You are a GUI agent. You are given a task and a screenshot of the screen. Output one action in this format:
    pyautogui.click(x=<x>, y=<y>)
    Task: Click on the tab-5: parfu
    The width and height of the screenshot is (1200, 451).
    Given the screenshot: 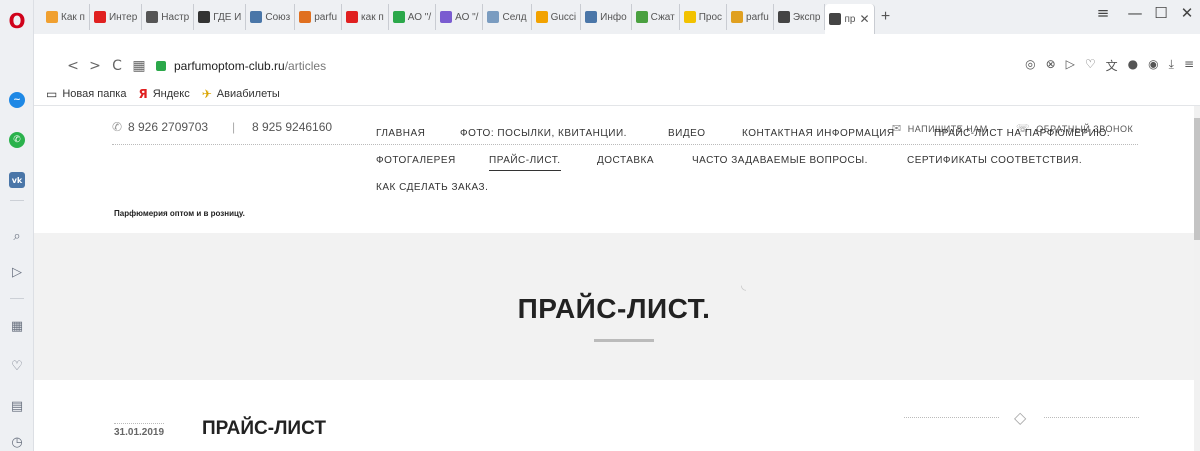 What is the action you would take?
    pyautogui.click(x=319, y=17)
    